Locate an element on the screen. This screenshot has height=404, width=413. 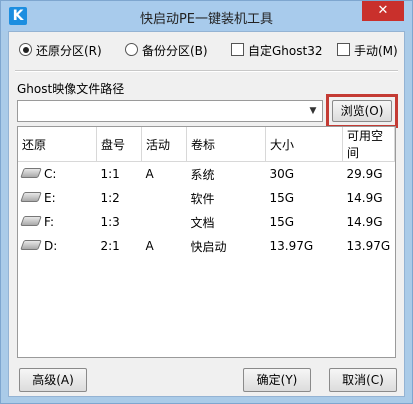
disk-cell: 2:1 is located at coordinates (110, 246).